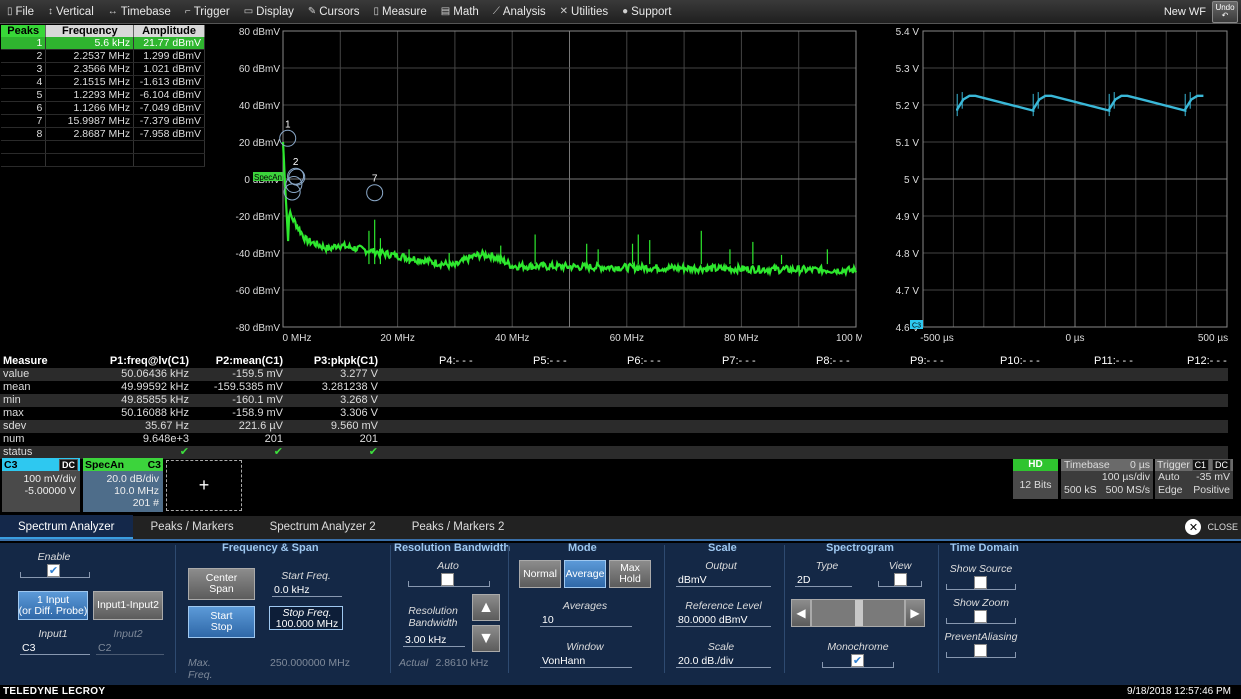 Image resolution: width=1241 pixels, height=699 pixels. I want to click on averages-field: 10, so click(586, 620).